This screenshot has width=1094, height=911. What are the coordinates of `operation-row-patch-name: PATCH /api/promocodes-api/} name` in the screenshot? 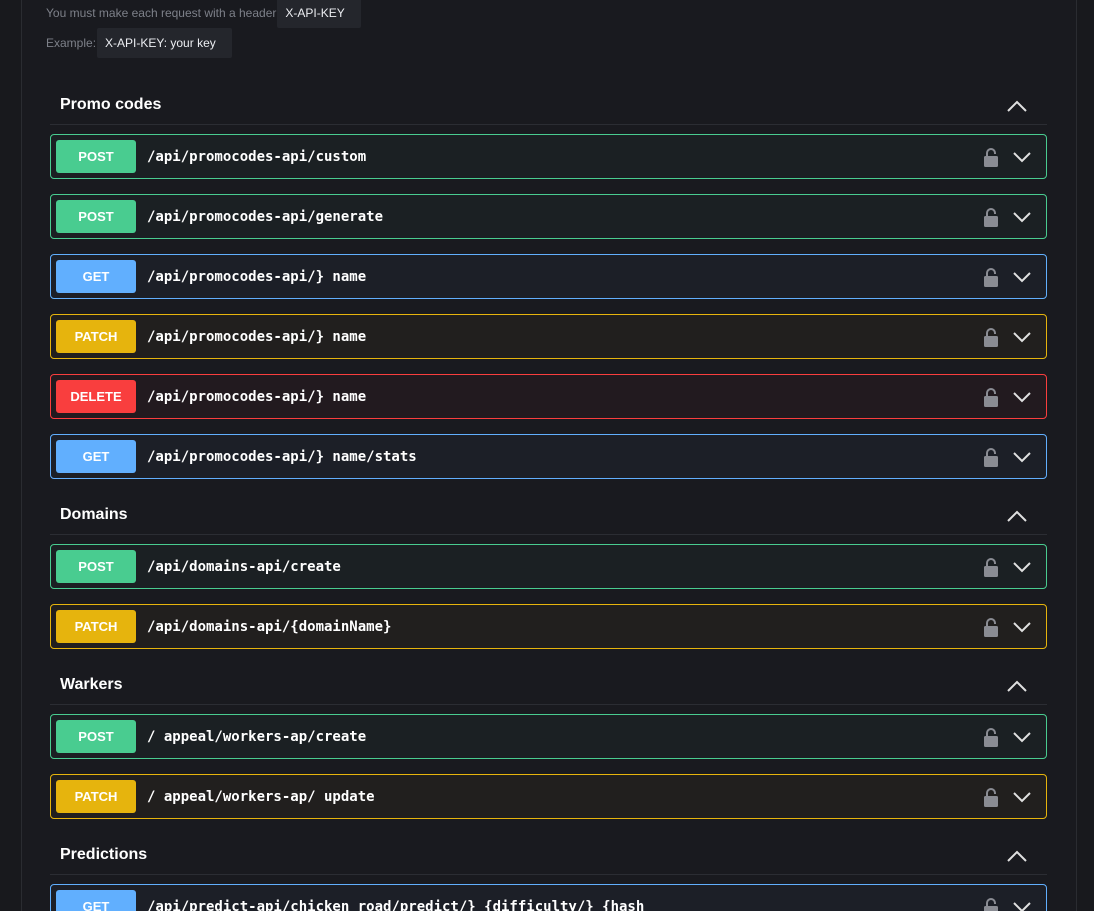 It's located at (548, 336).